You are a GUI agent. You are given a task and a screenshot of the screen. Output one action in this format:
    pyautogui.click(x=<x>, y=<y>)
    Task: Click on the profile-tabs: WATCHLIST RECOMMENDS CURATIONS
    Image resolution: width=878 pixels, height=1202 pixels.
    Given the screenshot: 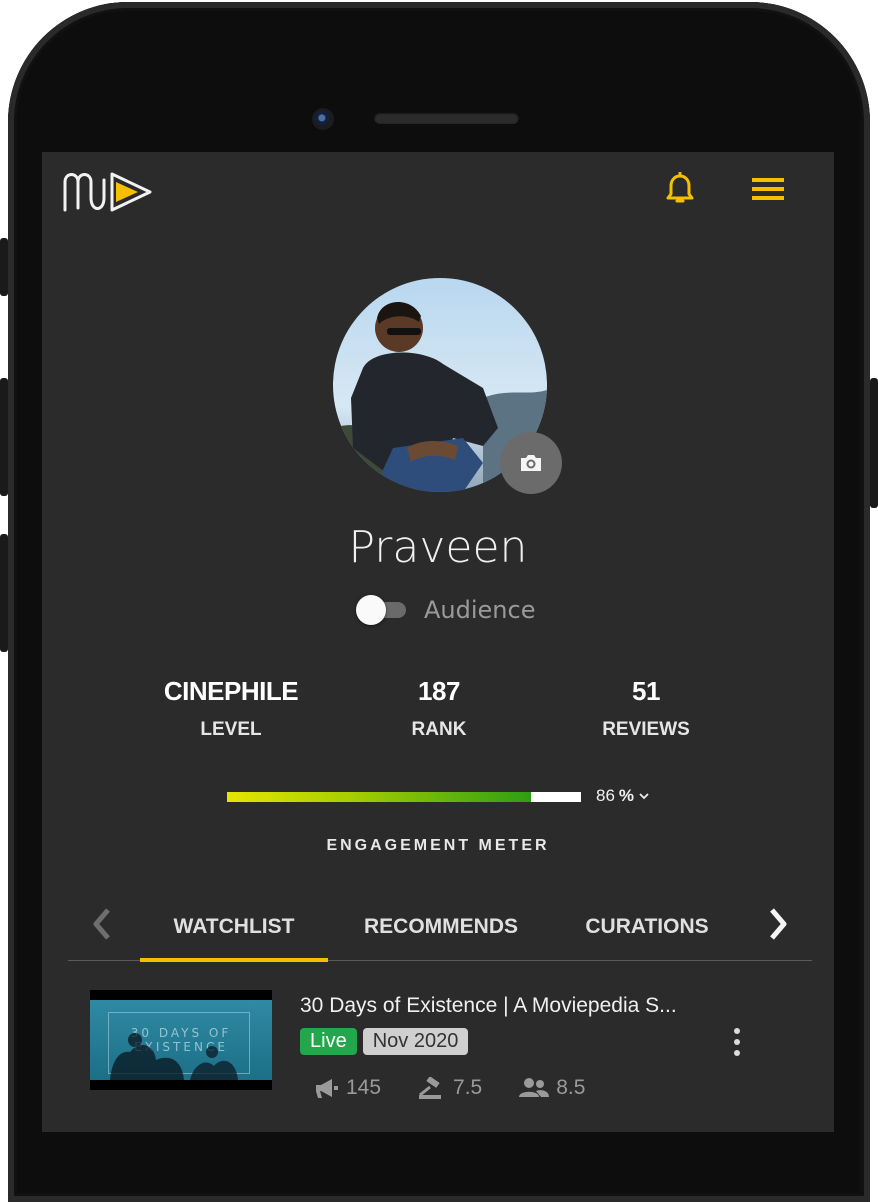 What is the action you would take?
    pyautogui.click(x=440, y=928)
    